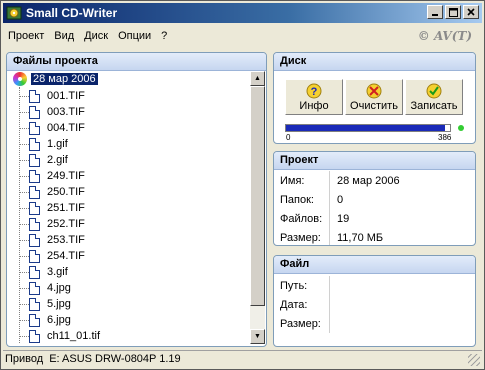 The width and height of the screenshot is (485, 370). What do you see at coordinates (374, 301) in the screenshot?
I see `file-info-panel: Файл Путь: Дата: Размер:` at bounding box center [374, 301].